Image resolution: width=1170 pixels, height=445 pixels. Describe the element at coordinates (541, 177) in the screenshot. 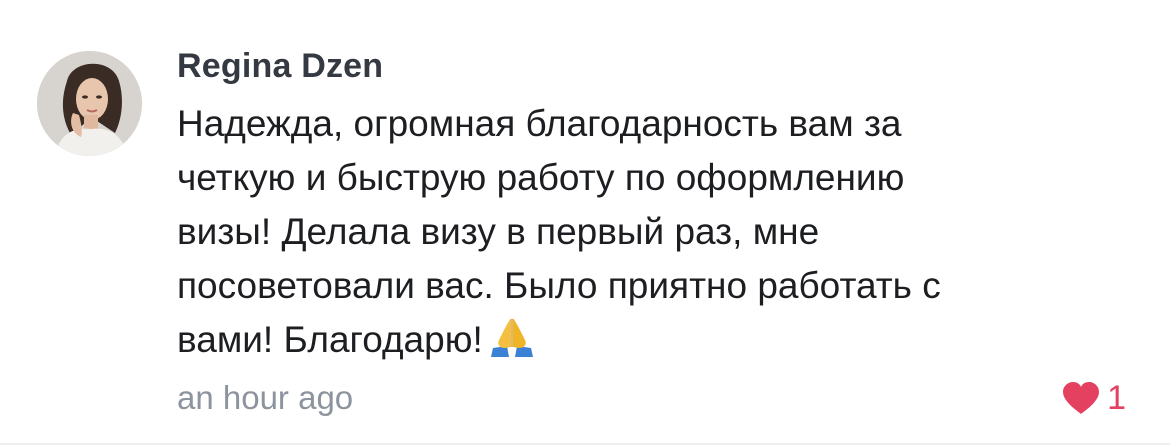

I see `comment-text-line: четкую и быструю работу по оформлению` at that location.